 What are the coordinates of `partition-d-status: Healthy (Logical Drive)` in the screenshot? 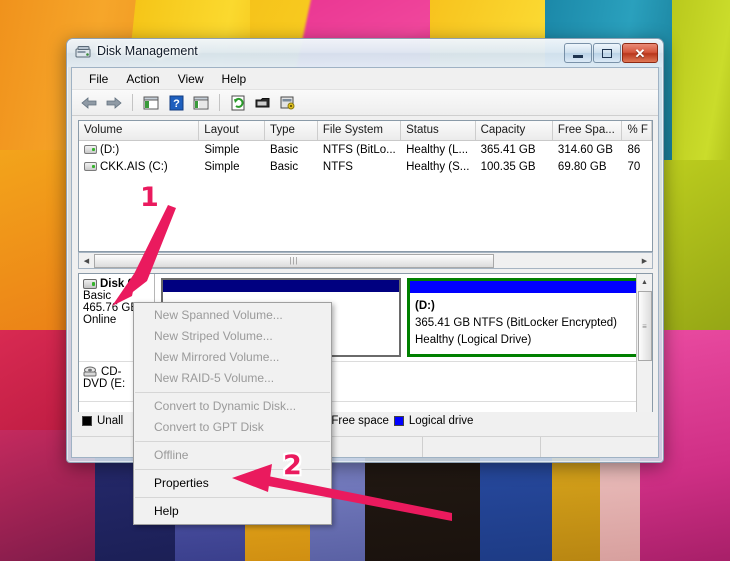 It's located at (473, 340).